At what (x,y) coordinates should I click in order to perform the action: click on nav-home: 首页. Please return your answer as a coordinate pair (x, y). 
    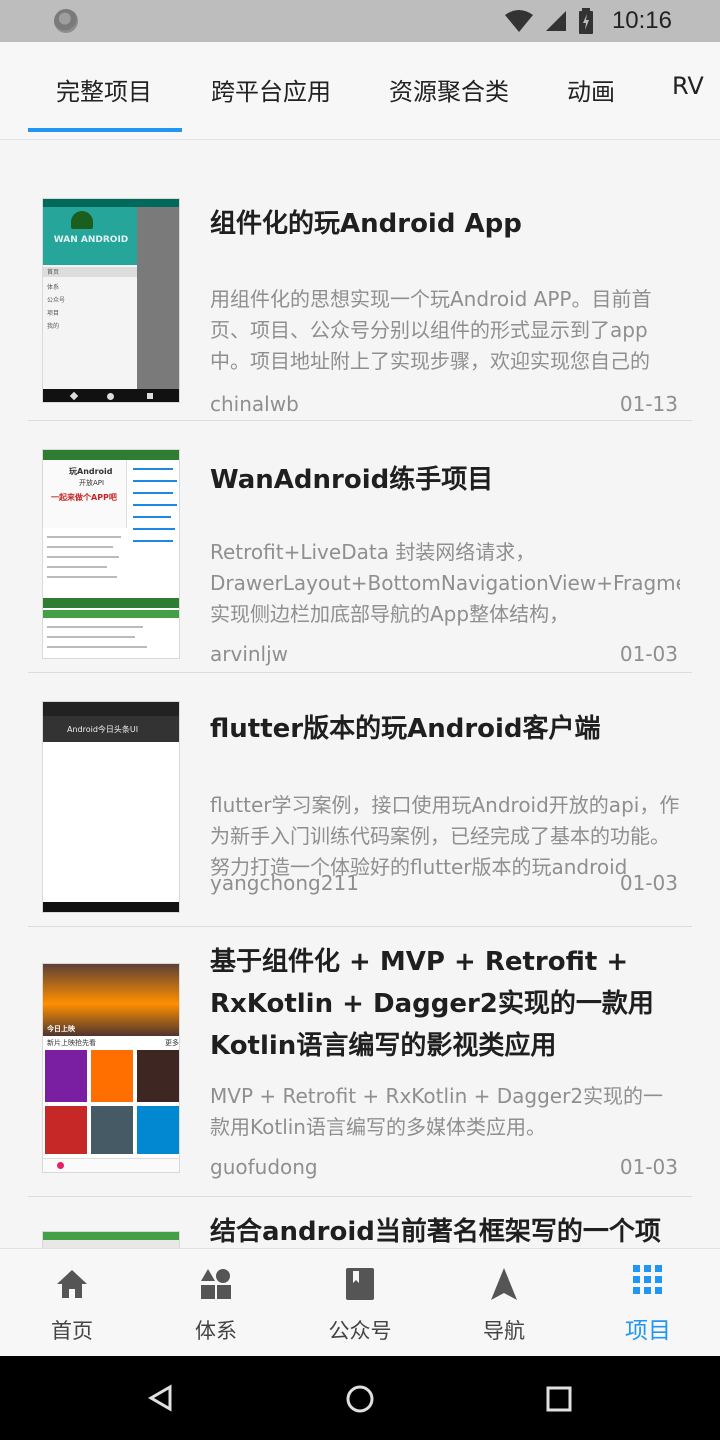
    Looking at the image, I should click on (72, 1303).